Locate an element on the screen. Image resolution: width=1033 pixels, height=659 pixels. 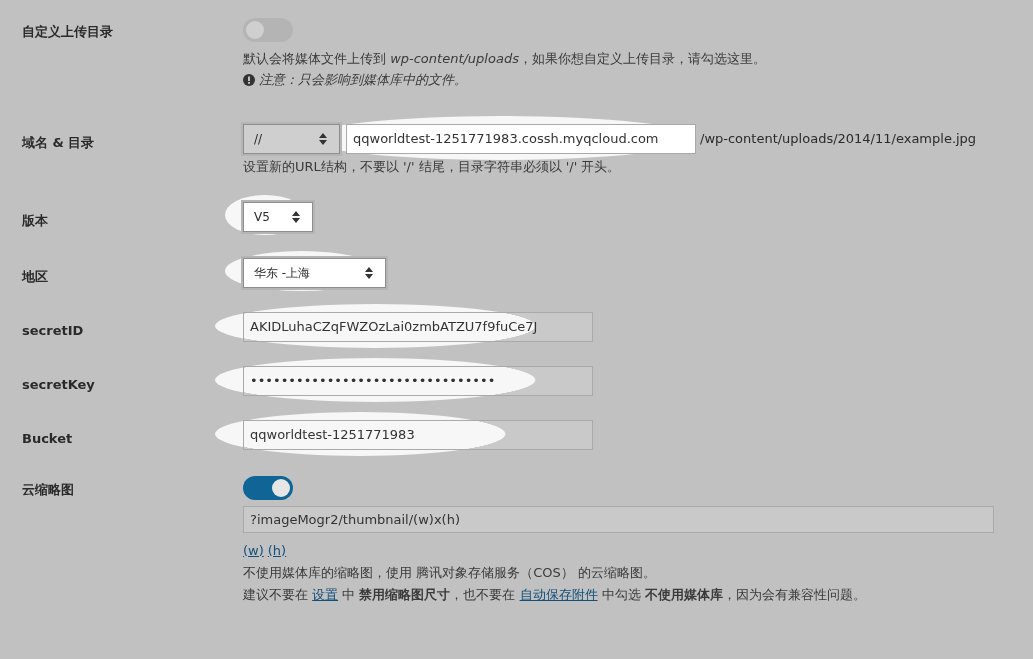
description-text: 建议不要在 设置 中 禁用缩略图尺寸，也不要在 自动保存附件 中勾选 不使用媒体库，因为会有兼容性问题。 is located at coordinates (555, 595).